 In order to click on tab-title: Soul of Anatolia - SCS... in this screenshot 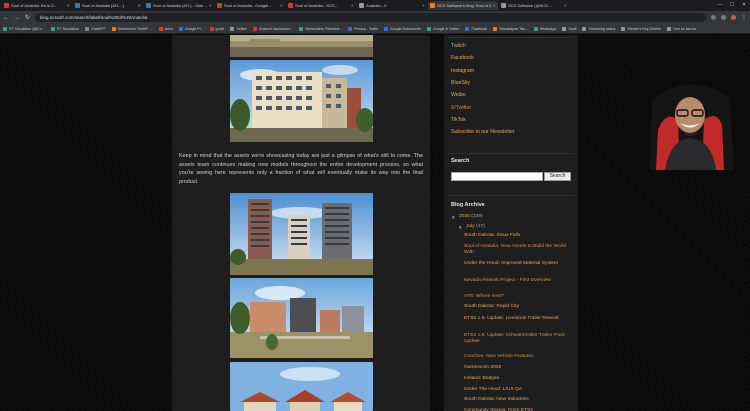, I will do `click(316, 5)`.